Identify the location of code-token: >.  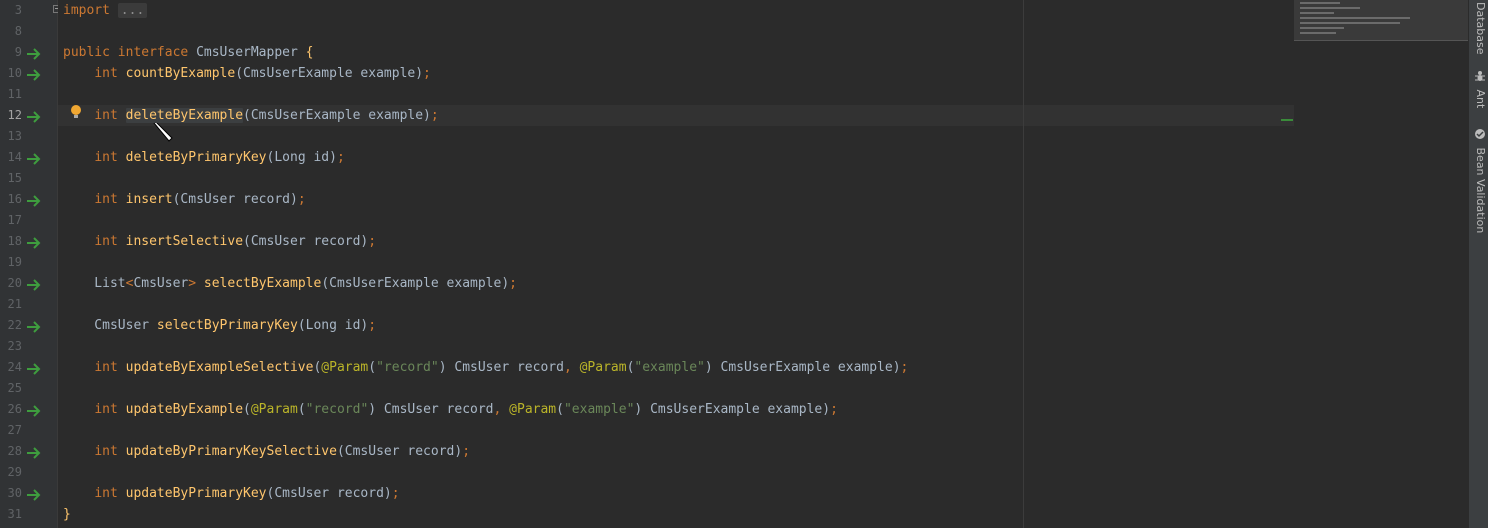
(196, 283).